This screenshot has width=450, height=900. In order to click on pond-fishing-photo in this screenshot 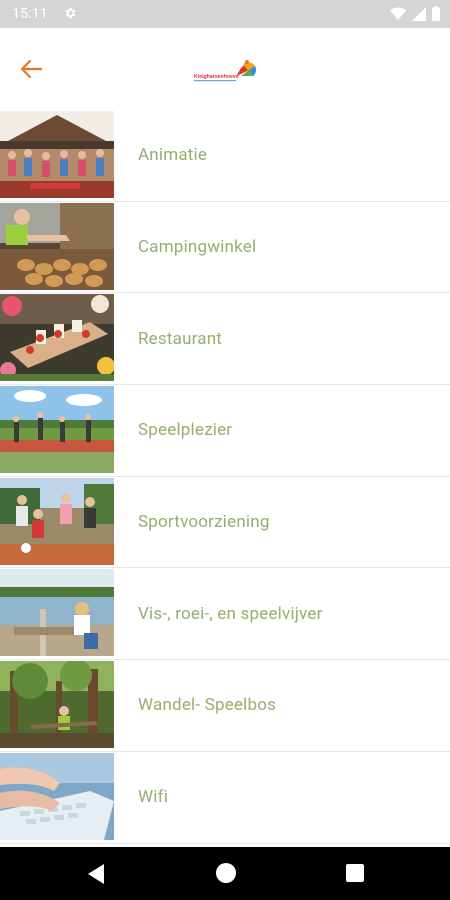, I will do `click(57, 613)`.